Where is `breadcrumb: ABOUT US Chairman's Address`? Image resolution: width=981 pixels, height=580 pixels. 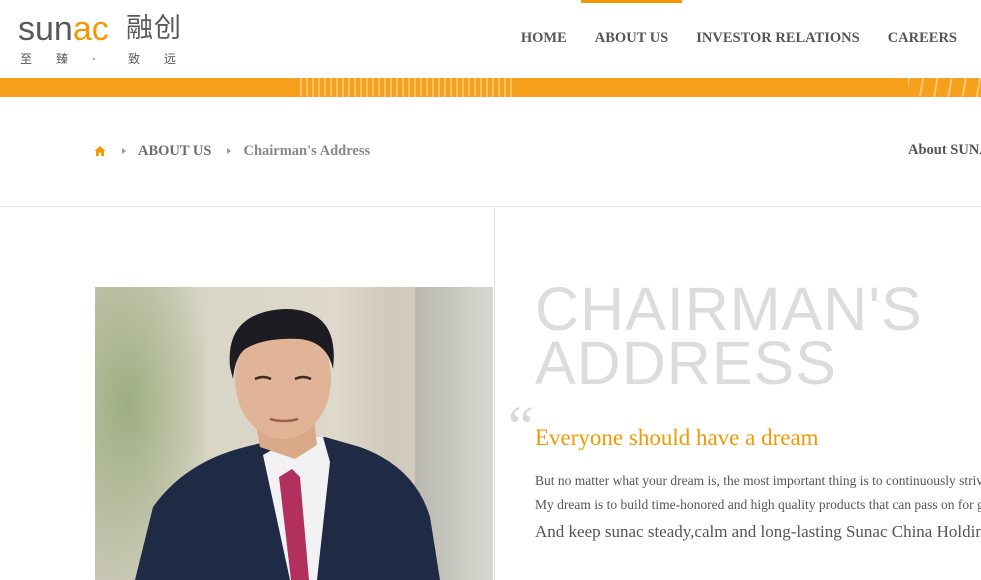 breadcrumb: ABOUT US Chairman's Address is located at coordinates (232, 151).